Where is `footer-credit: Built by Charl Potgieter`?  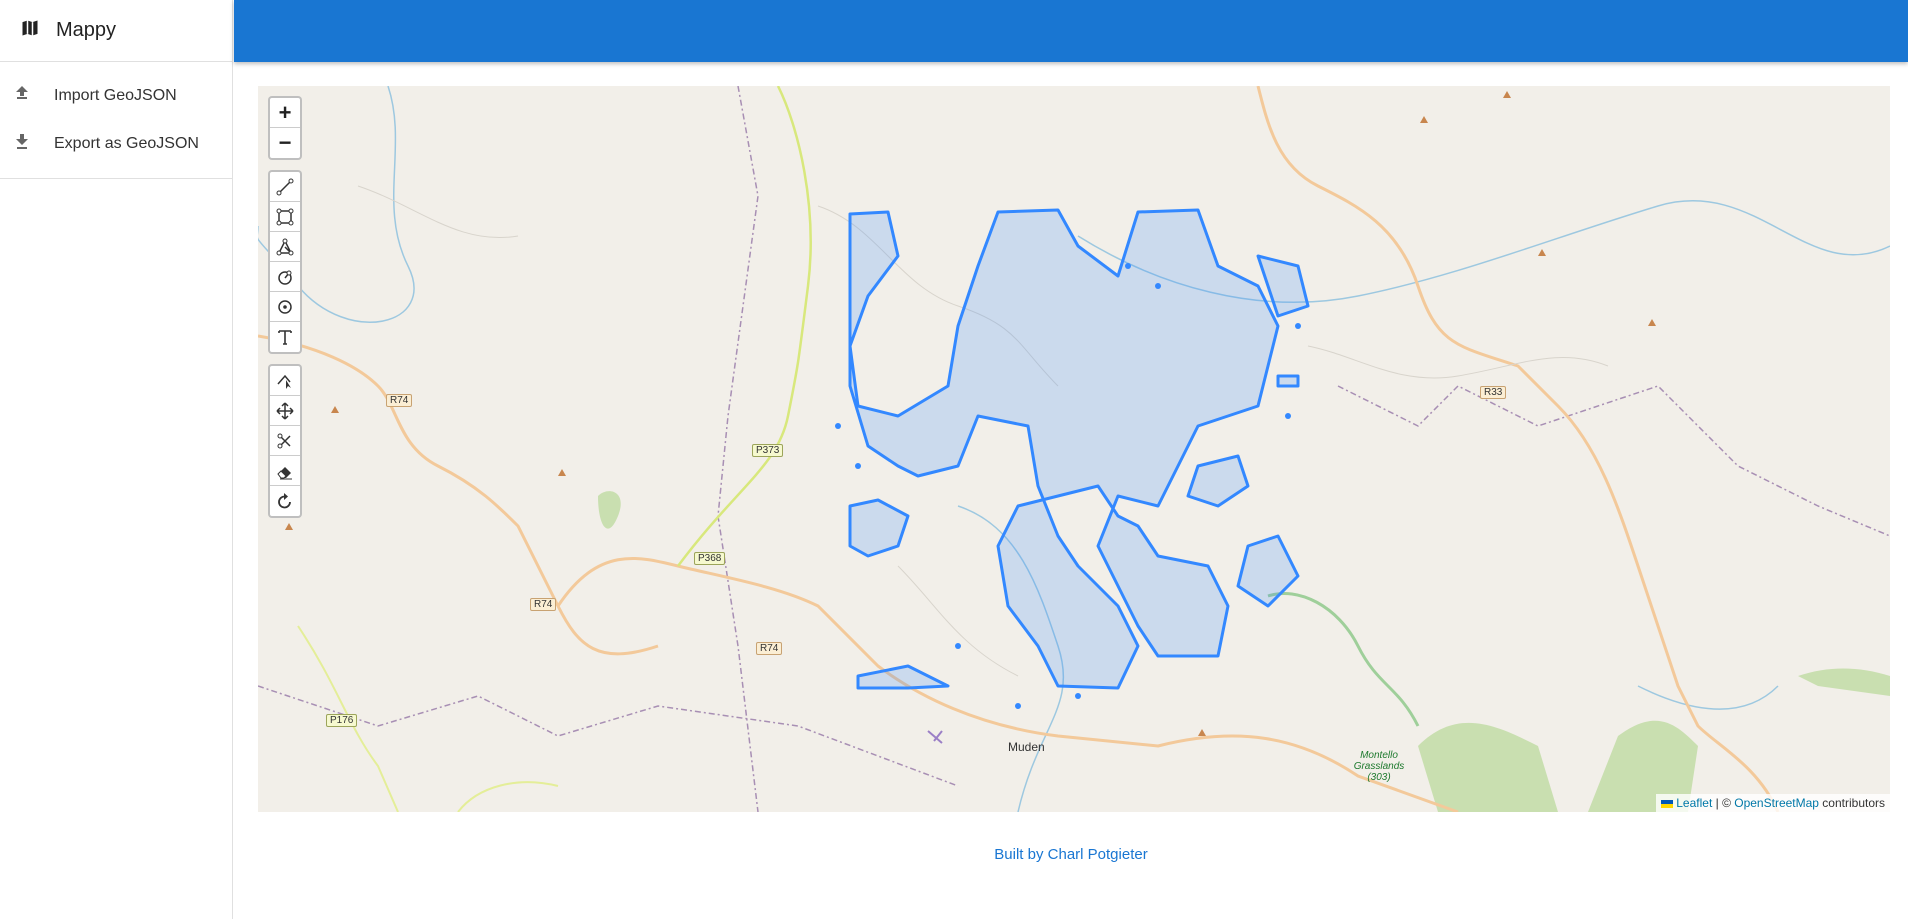 footer-credit: Built by Charl Potgieter is located at coordinates (1071, 854).